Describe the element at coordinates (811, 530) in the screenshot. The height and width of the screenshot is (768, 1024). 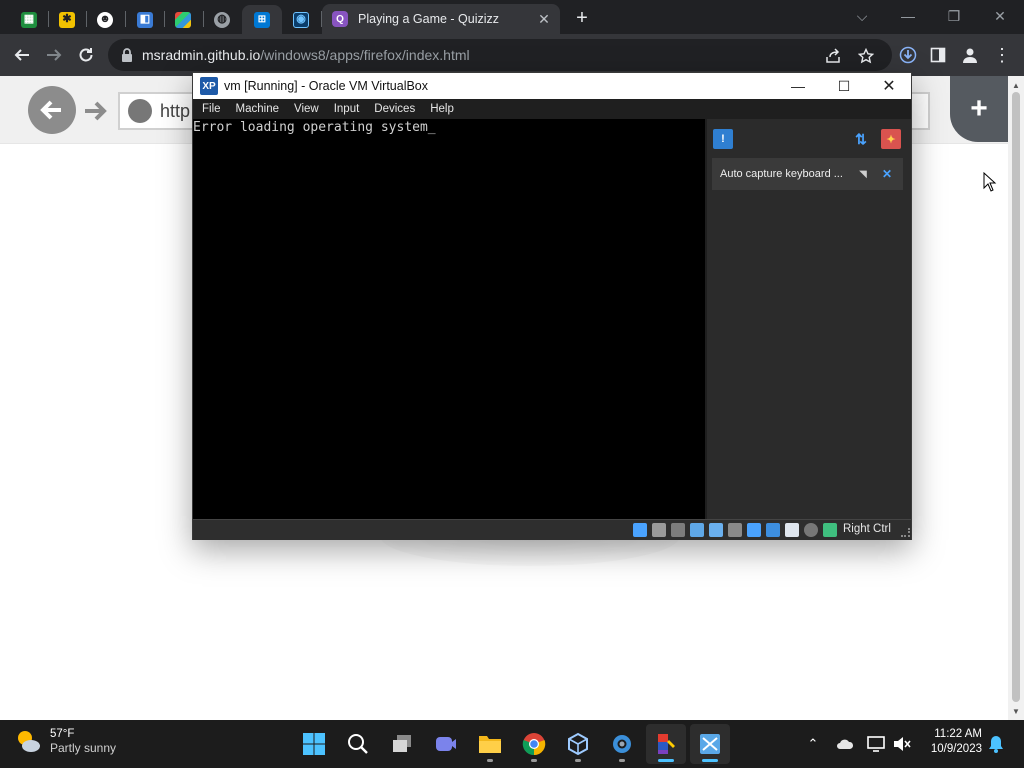
I see `mouse-integration-icon` at that location.